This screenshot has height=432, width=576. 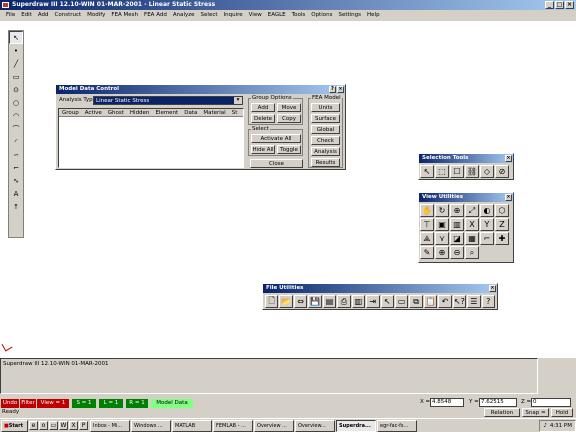 What do you see at coordinates (10, 15) in the screenshot?
I see `menu-file: File` at bounding box center [10, 15].